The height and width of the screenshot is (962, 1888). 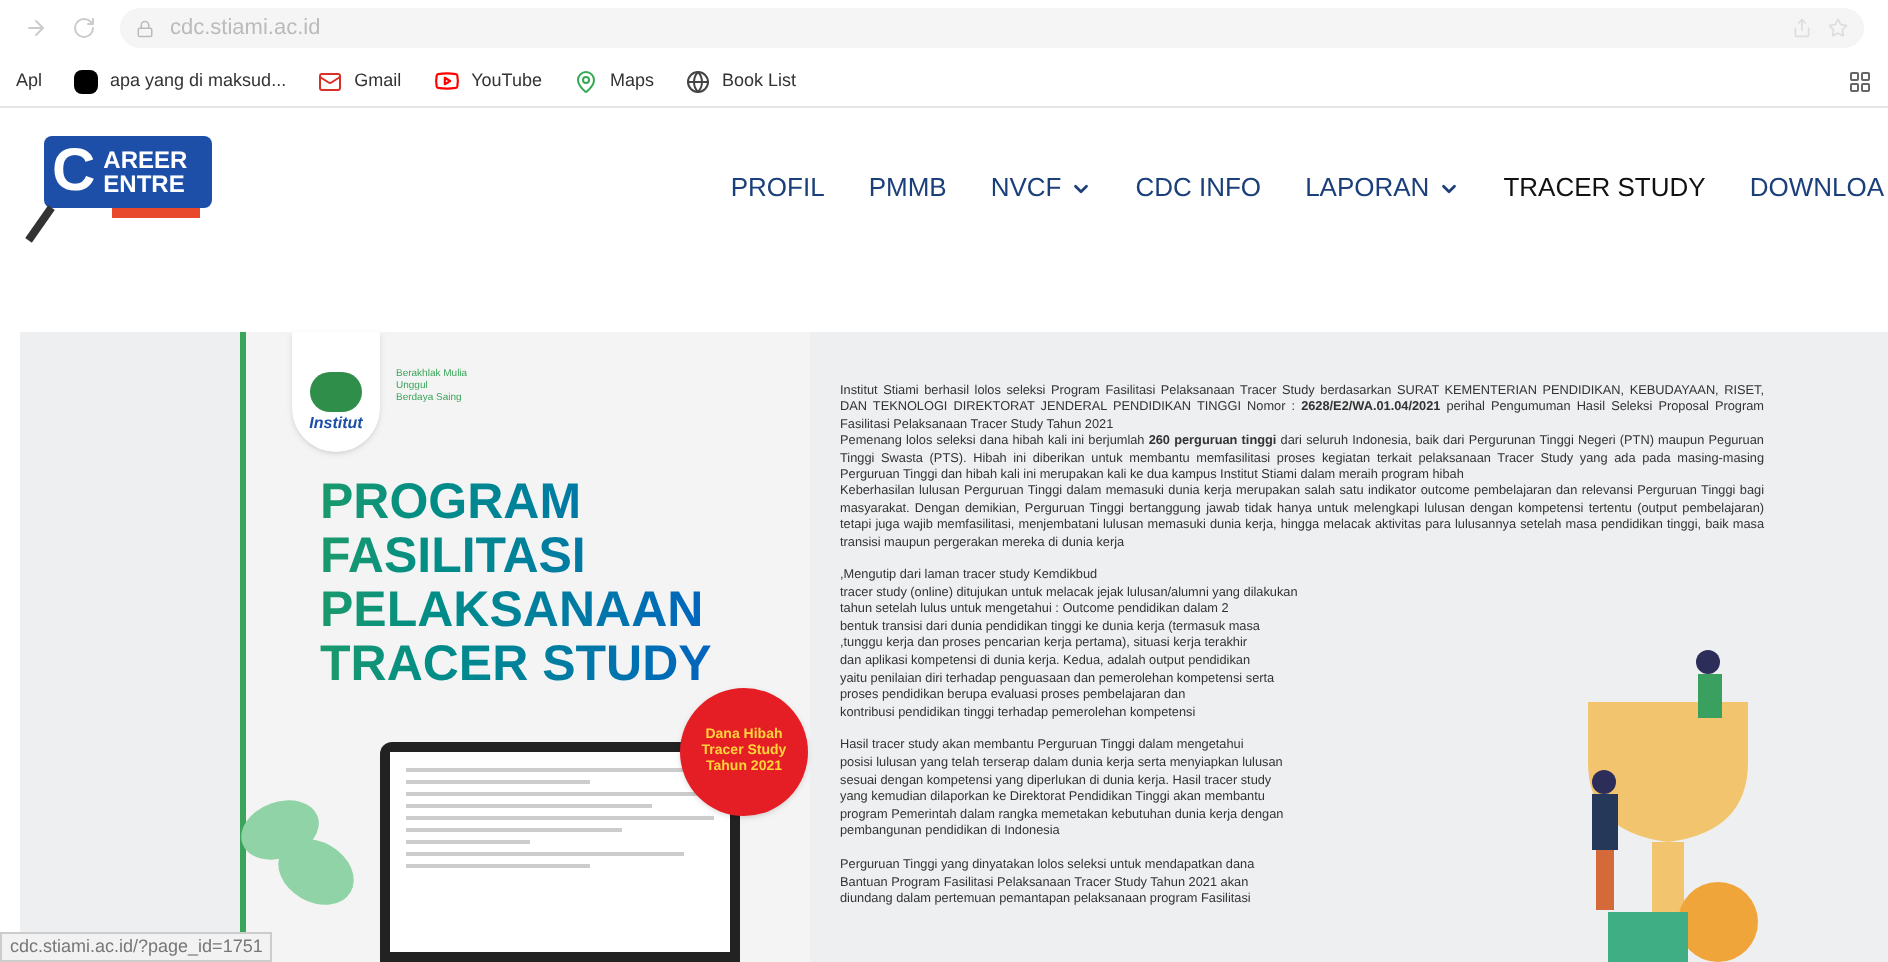 I want to click on nav-link: NVCF, so click(x=1041, y=188).